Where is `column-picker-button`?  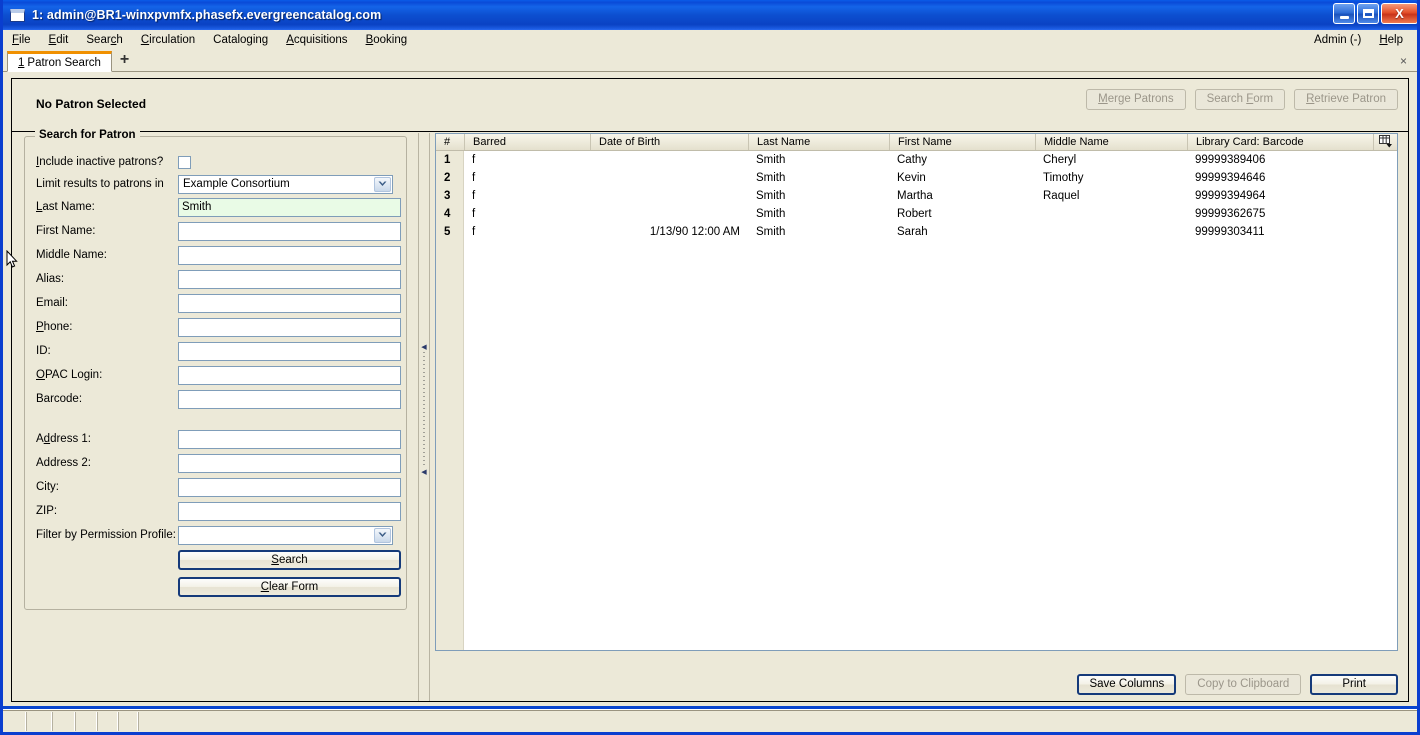
column-picker-button is located at coordinates (1385, 142).